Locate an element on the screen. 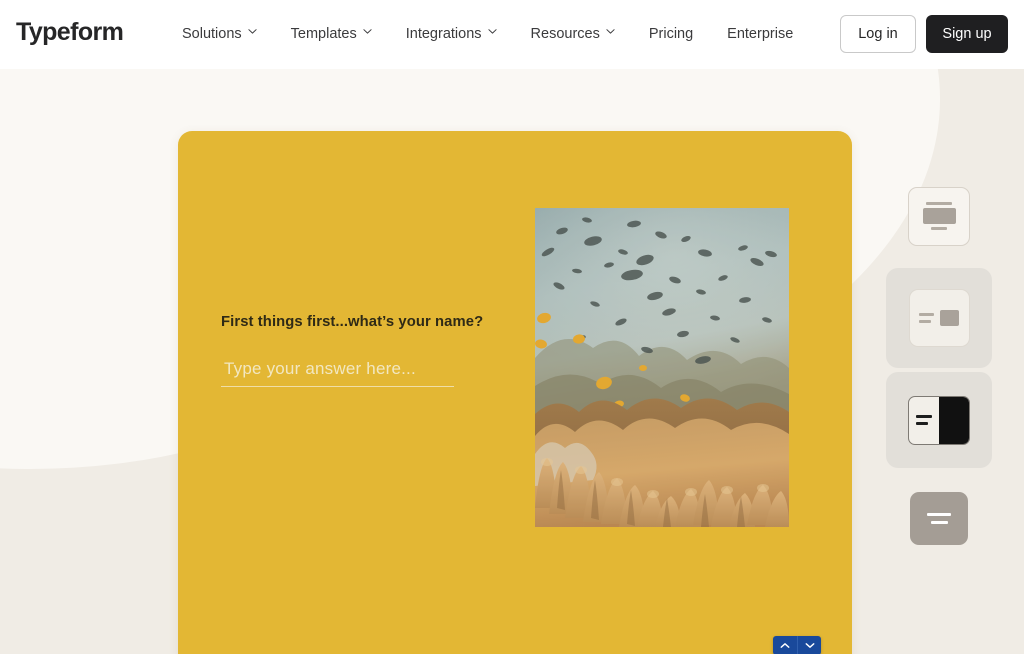 The height and width of the screenshot is (654, 1024). nav-item-solutions: Solutions is located at coordinates (228, 34).